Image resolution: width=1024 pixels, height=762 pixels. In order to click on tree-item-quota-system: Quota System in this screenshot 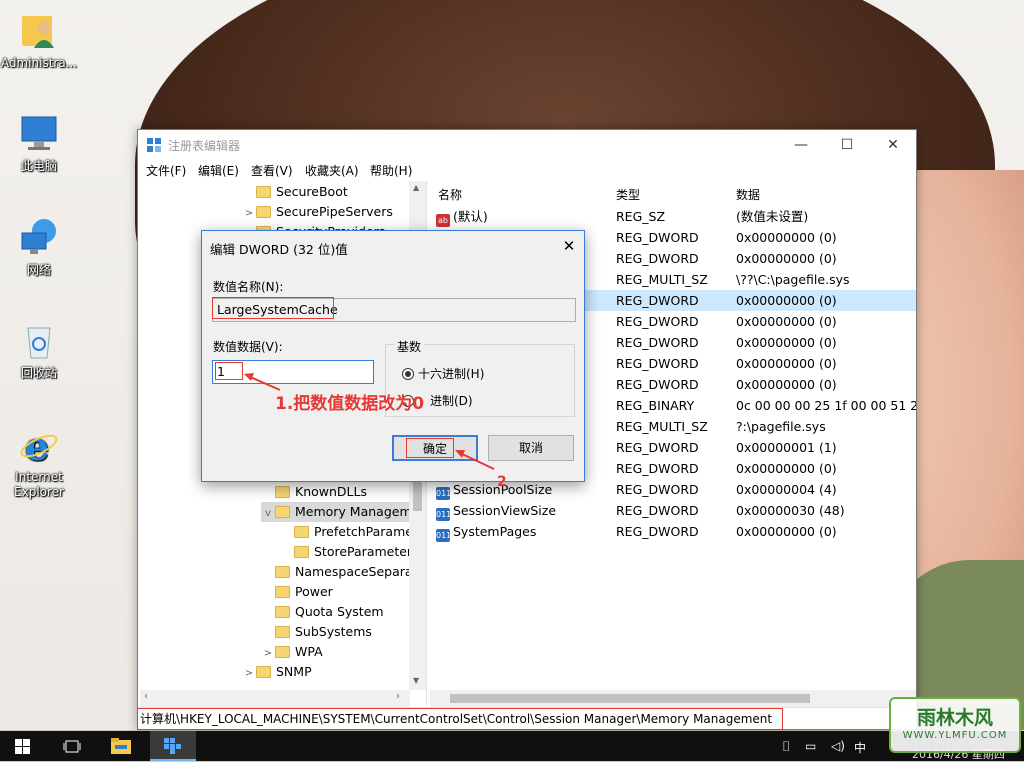, I will do `click(322, 612)`.